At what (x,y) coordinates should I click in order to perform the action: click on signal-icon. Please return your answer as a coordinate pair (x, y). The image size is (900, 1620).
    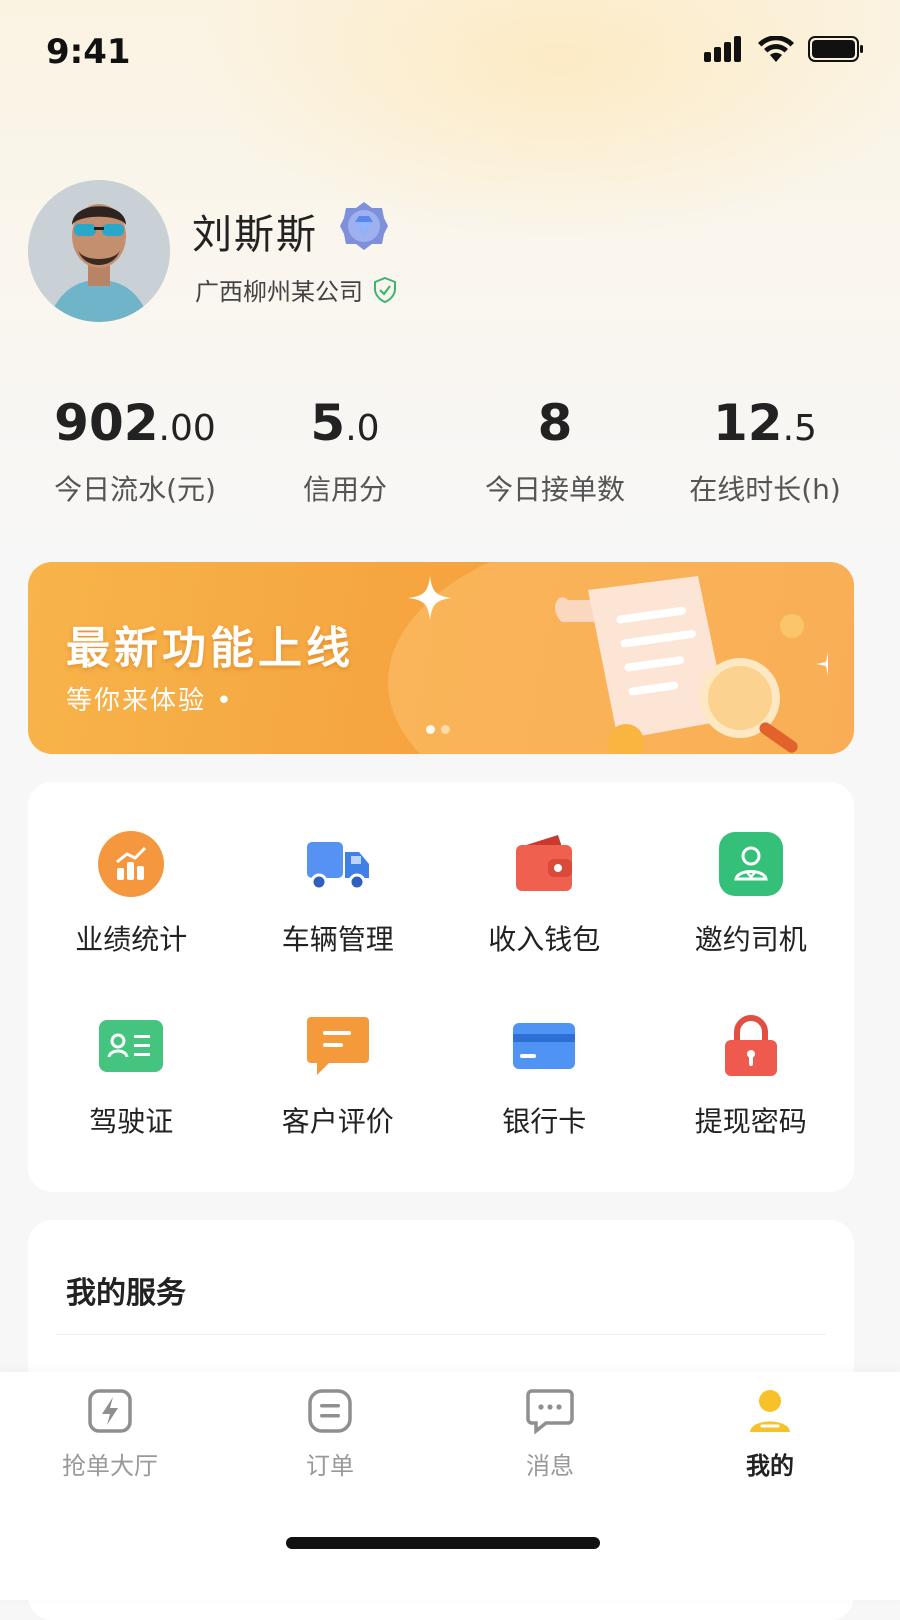
    Looking at the image, I should click on (722, 49).